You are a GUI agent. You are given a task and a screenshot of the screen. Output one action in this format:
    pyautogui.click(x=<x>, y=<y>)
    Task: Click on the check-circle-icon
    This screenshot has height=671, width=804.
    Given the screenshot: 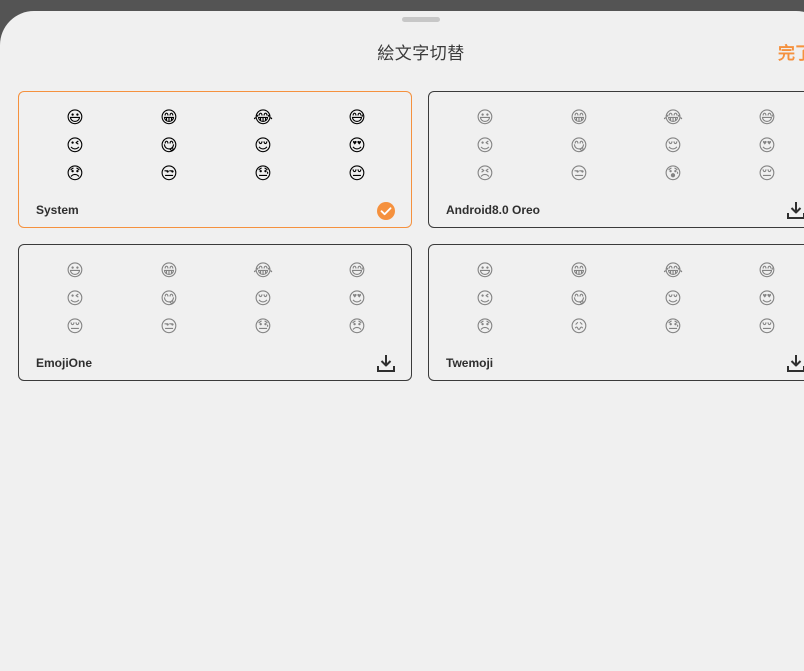 What is the action you would take?
    pyautogui.click(x=386, y=211)
    